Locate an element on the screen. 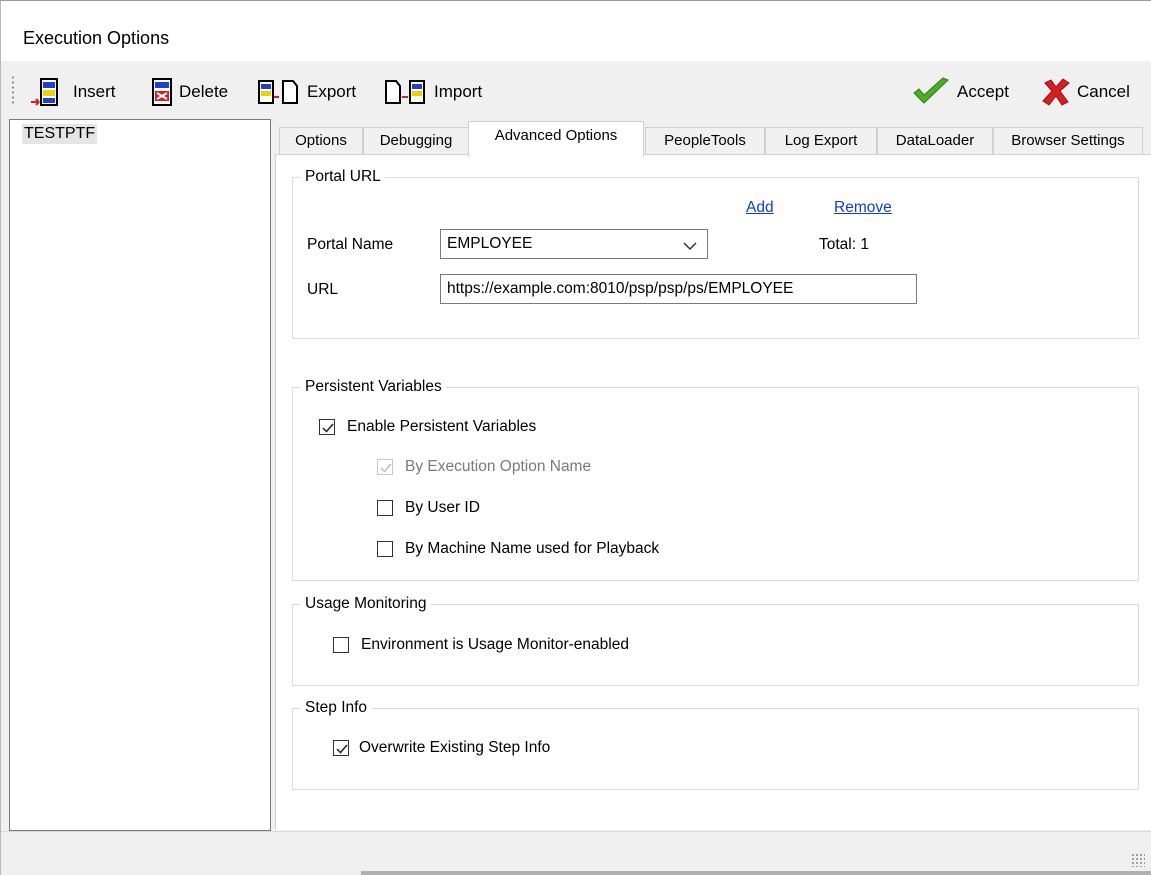 This screenshot has width=1151, height=875. step-info-group-label: Step Info is located at coordinates (336, 708).